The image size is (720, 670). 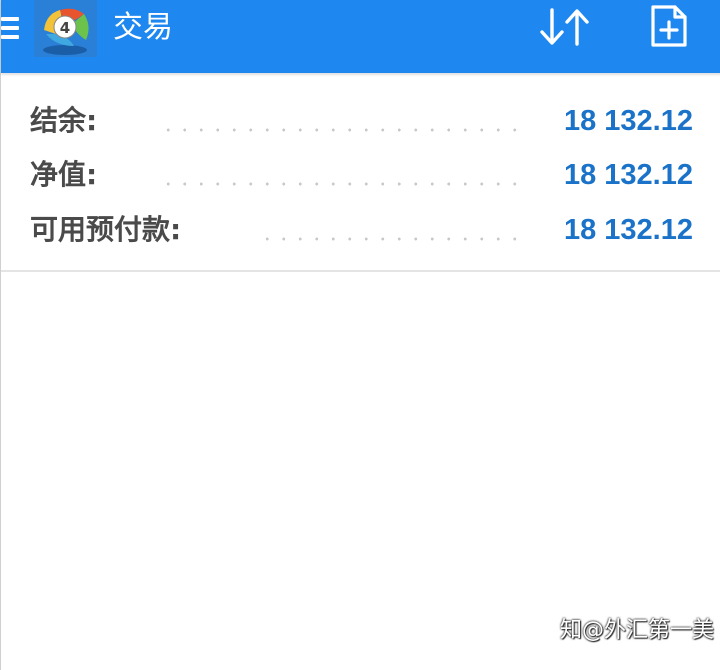 I want to click on new-order-icon, so click(x=669, y=26).